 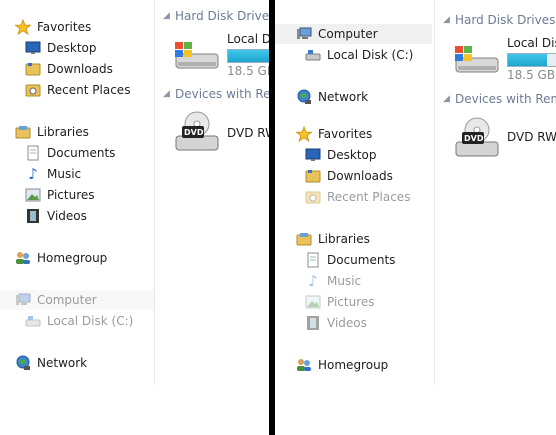 What do you see at coordinates (370, 55) in the screenshot?
I see `nav-item-local-disk-label: Local Disk (C:)` at bounding box center [370, 55].